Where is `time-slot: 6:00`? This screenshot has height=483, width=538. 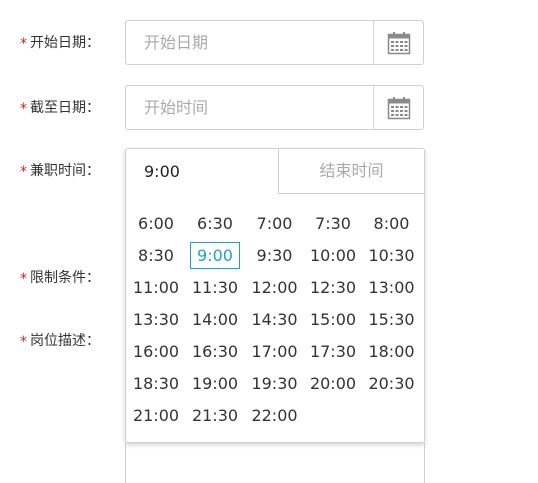 time-slot: 6:00 is located at coordinates (156, 223).